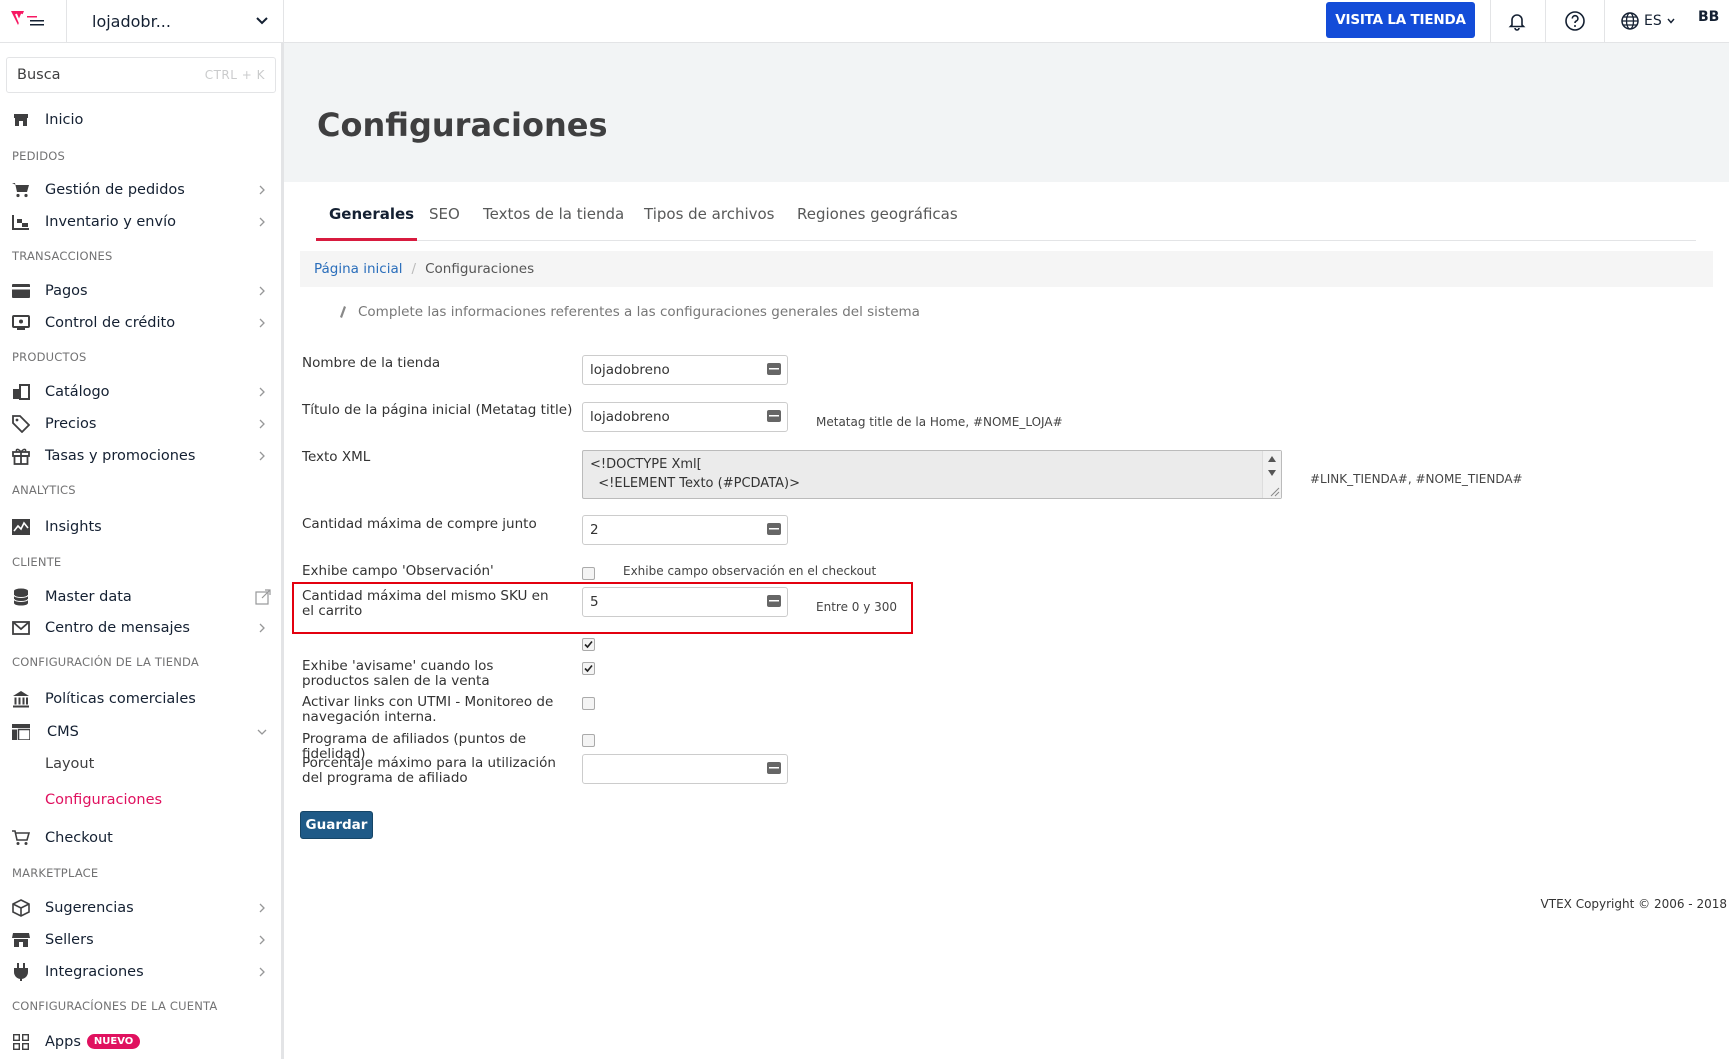  I want to click on cart-icon, so click(21, 190).